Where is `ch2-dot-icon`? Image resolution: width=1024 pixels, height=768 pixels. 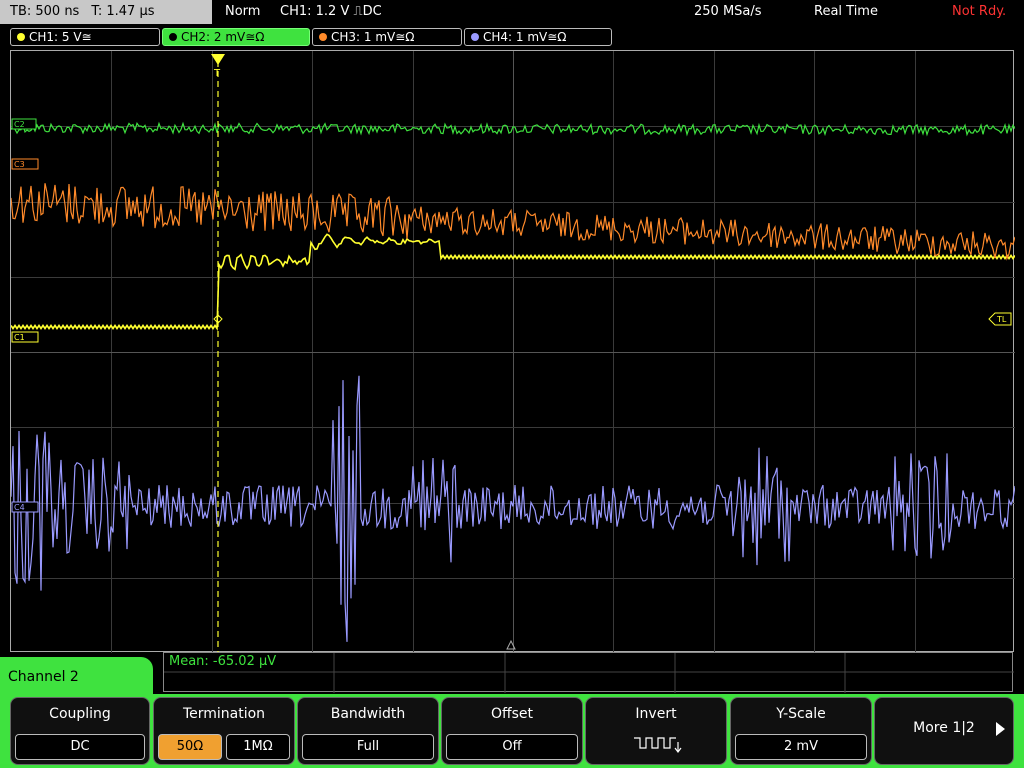
ch2-dot-icon is located at coordinates (173, 36).